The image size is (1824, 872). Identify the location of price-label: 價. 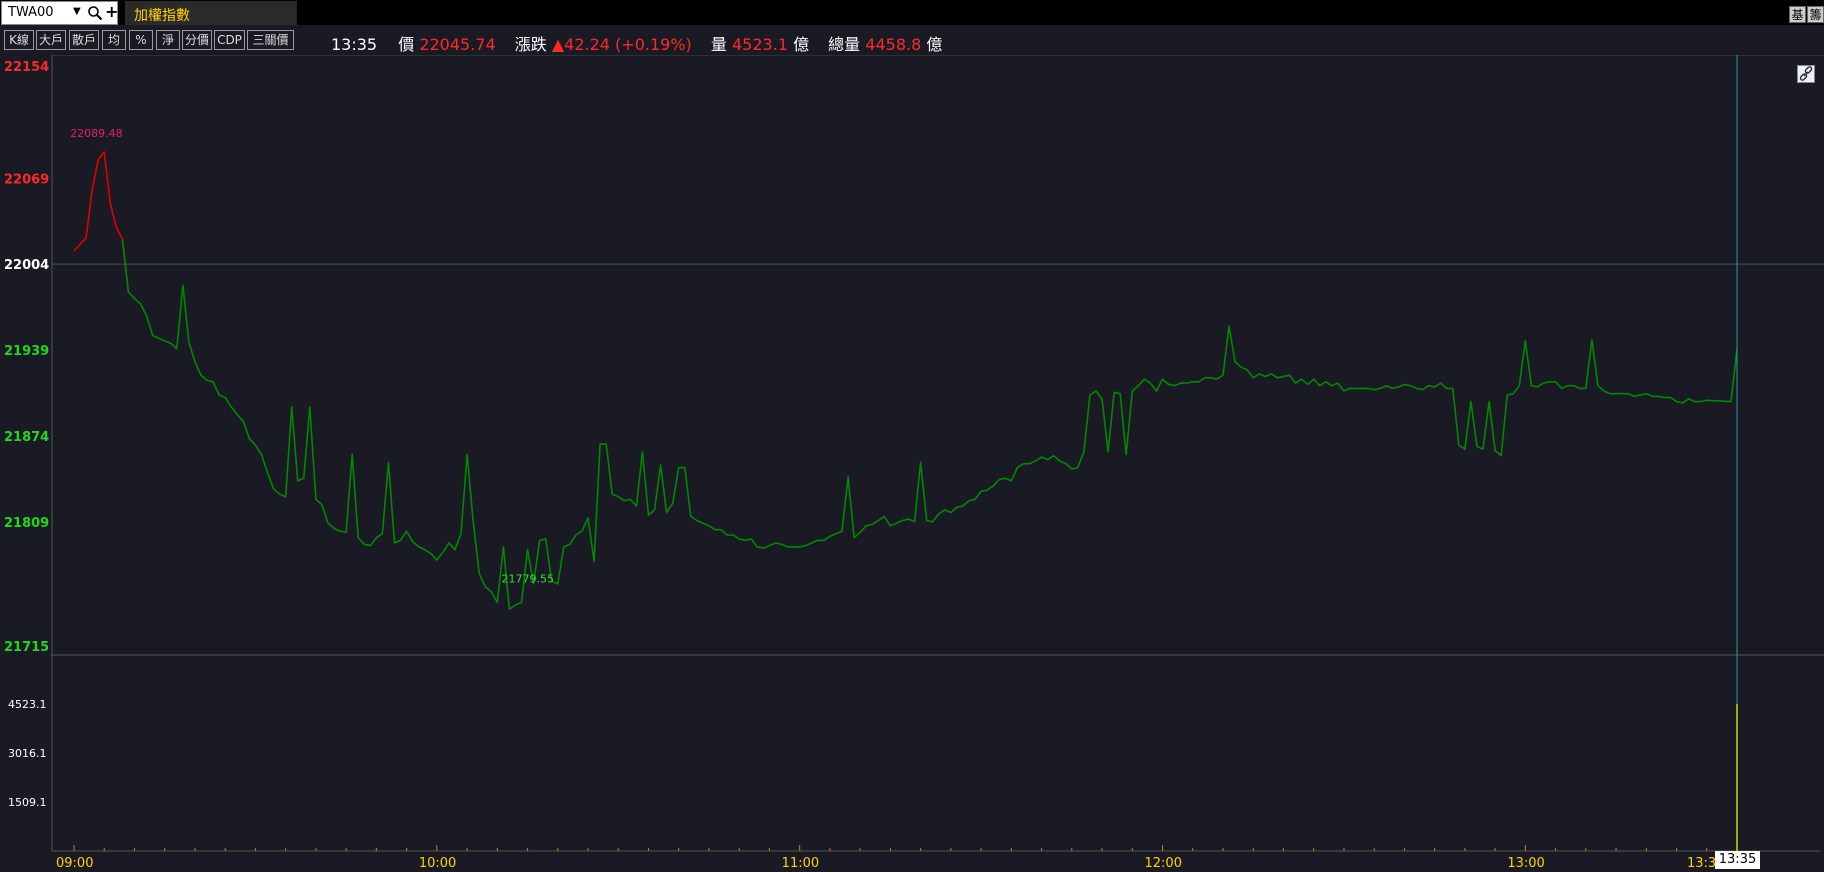
(406, 44).